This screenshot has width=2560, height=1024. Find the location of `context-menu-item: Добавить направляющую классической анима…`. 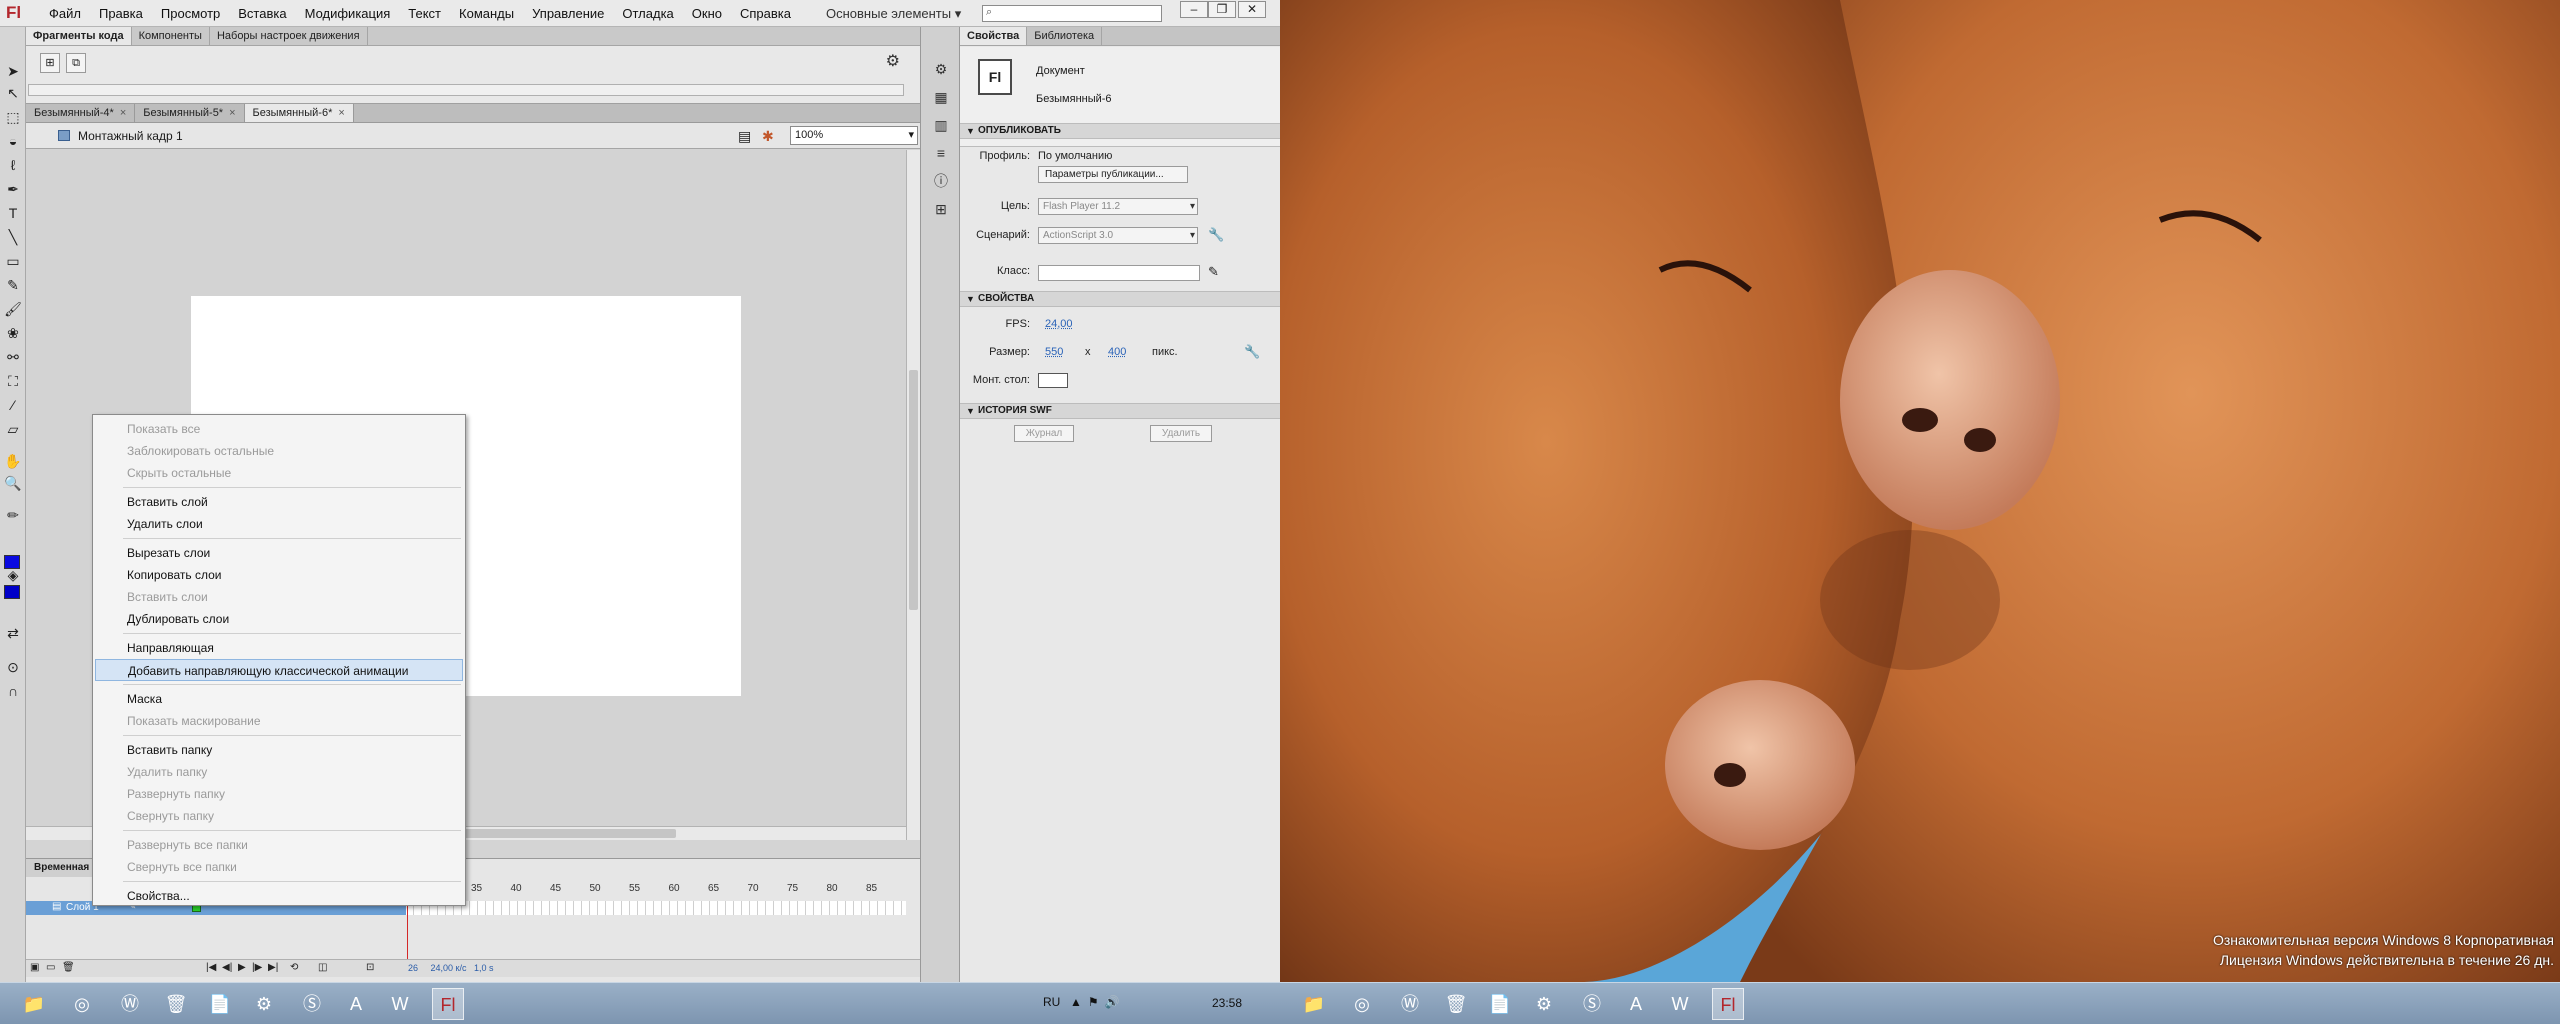

context-menu-item: Добавить направляющую классической анима… is located at coordinates (279, 670).